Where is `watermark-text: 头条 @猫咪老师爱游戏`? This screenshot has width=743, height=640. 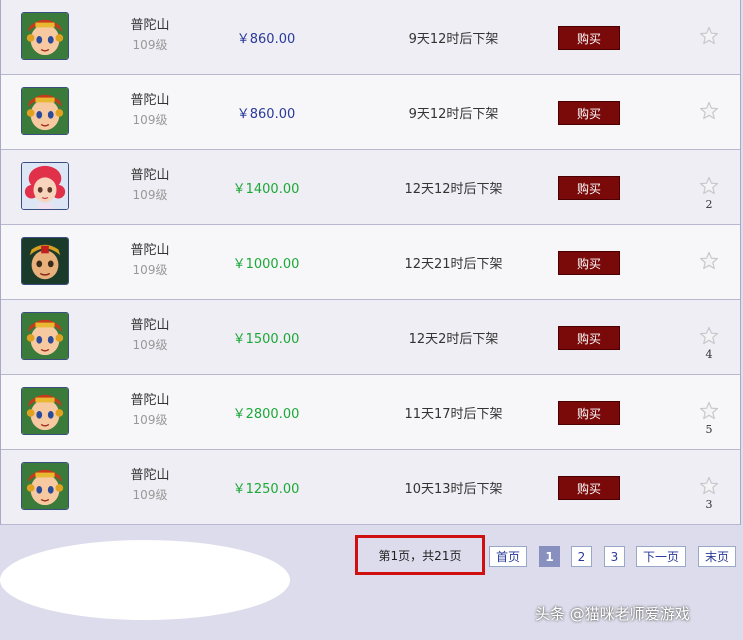
watermark-text: 头条 @猫咪老师爱游戏 is located at coordinates (612, 614).